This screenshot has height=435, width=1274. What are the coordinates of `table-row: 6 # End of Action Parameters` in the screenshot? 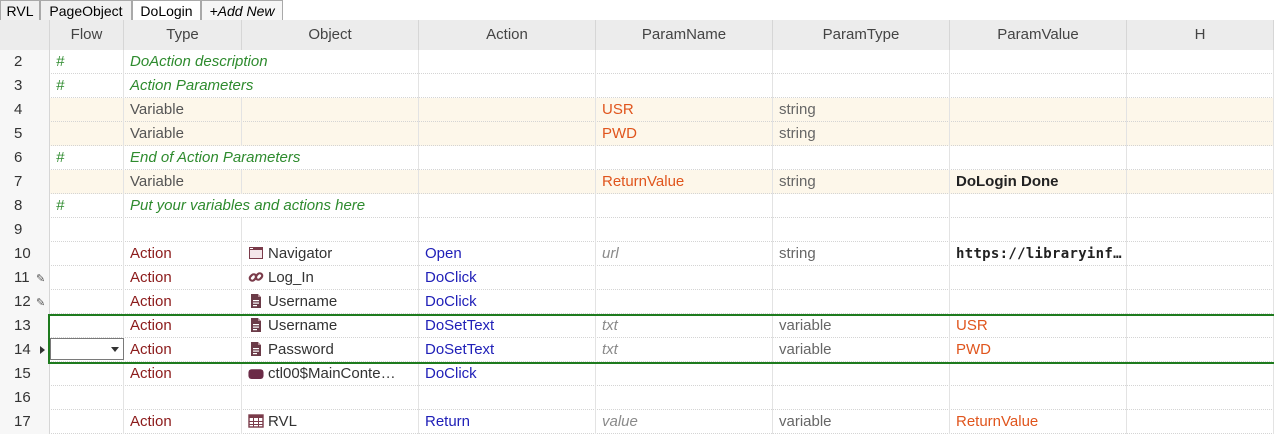 It's located at (637, 158).